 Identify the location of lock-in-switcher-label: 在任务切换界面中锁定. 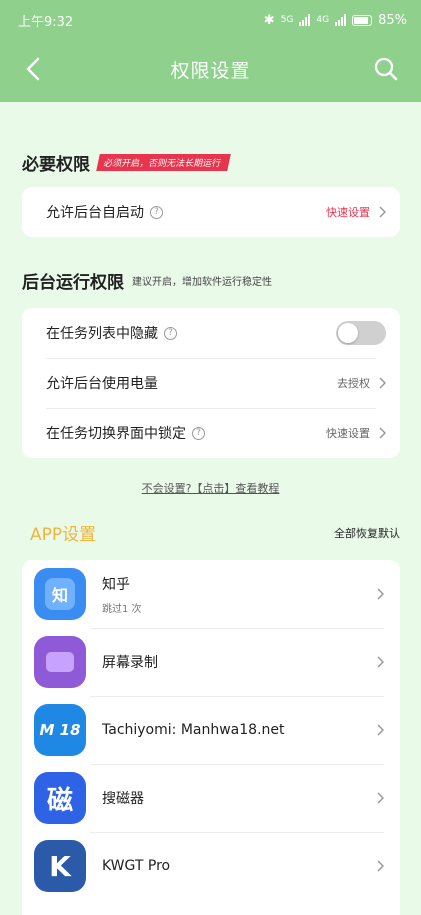
(116, 434).